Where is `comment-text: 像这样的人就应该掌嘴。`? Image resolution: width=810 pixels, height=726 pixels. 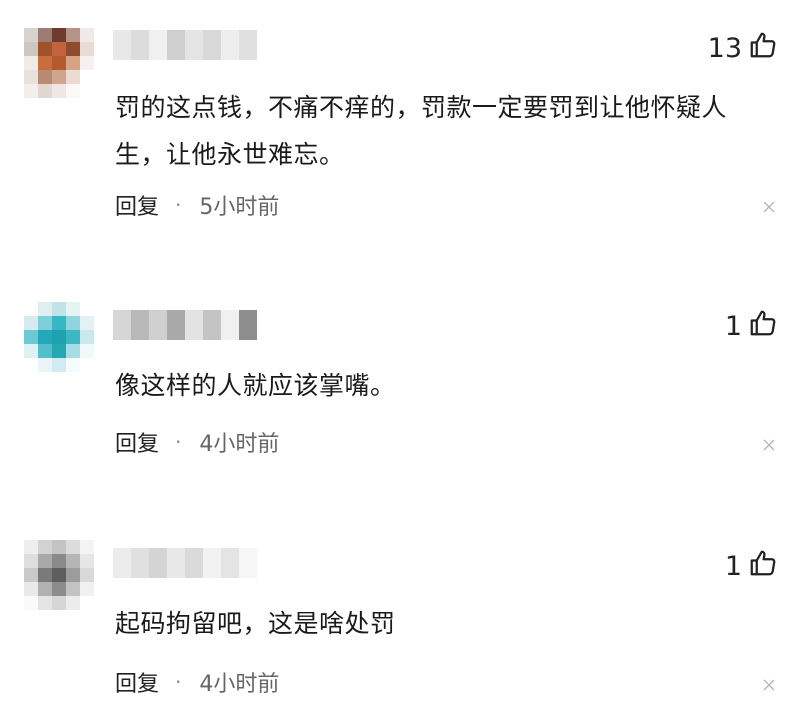 comment-text: 像这样的人就应该掌嘴。 is located at coordinates (255, 385).